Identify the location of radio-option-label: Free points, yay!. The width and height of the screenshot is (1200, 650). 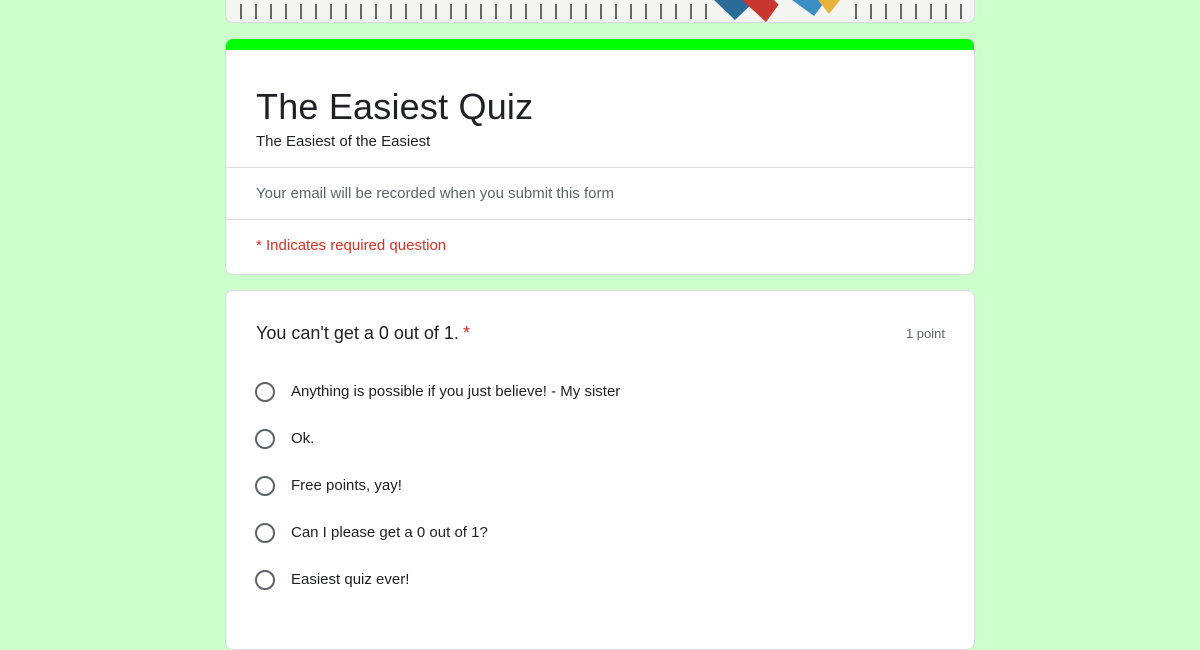
(346, 485).